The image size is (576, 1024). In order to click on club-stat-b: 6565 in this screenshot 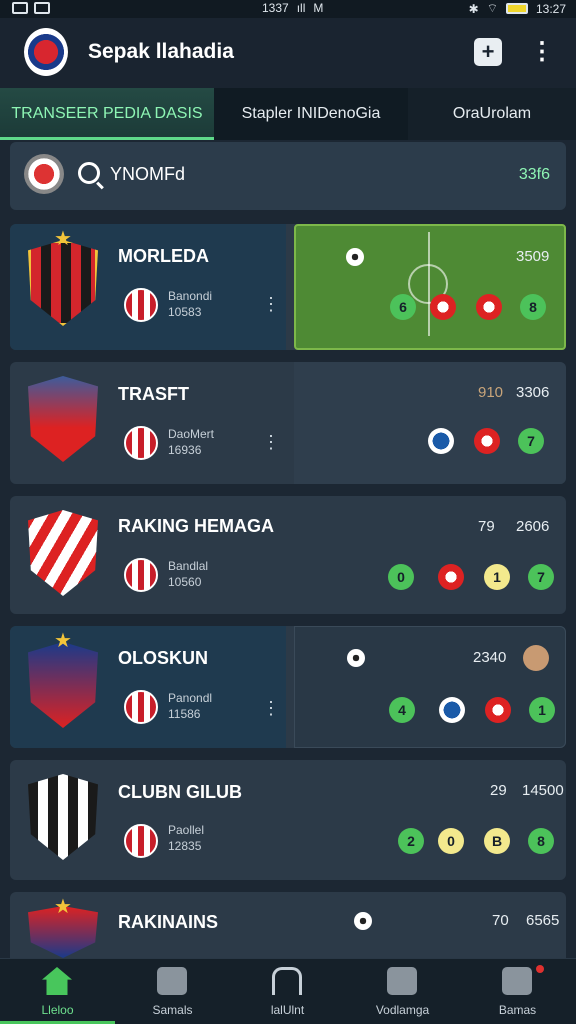, I will do `click(543, 920)`.